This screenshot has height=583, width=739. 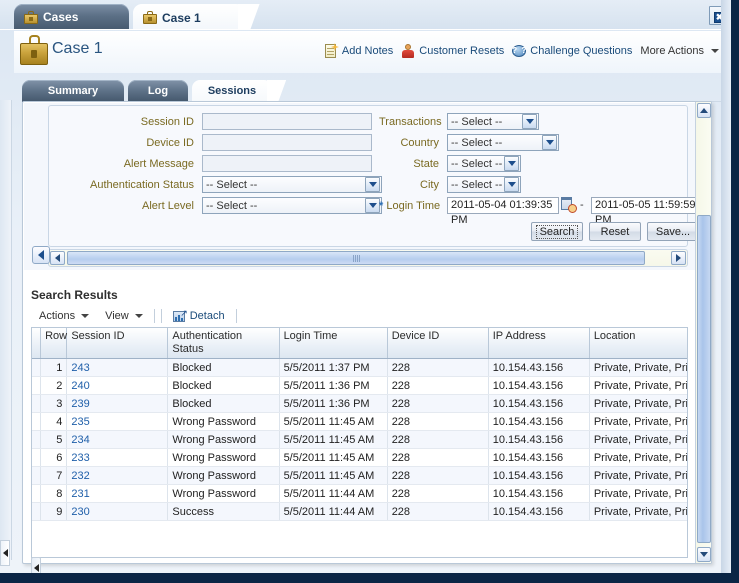 What do you see at coordinates (287, 121) in the screenshot?
I see `search-input-session-id` at bounding box center [287, 121].